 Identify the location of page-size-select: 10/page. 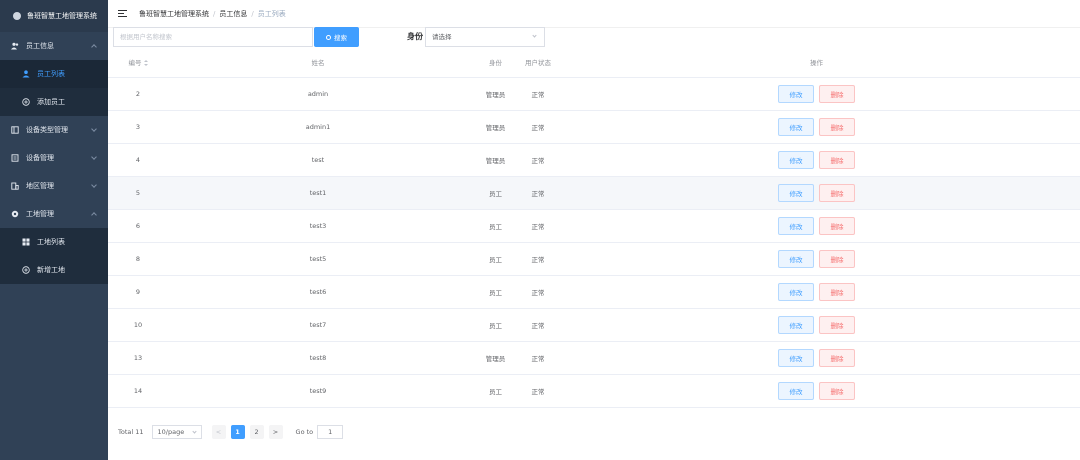
(176, 432).